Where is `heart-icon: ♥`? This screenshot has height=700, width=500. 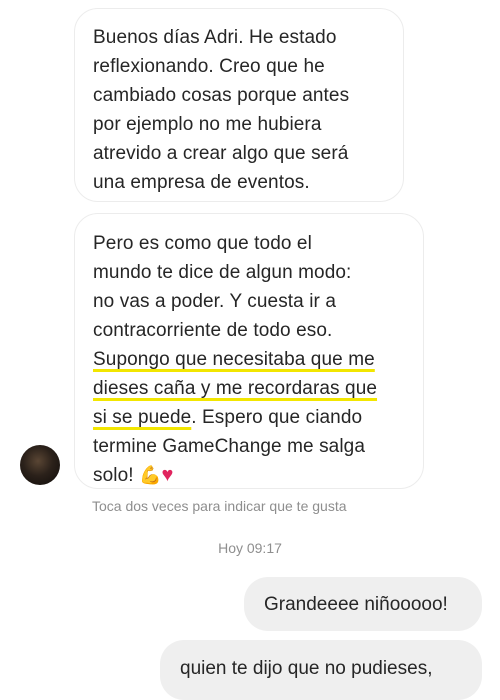
heart-icon: ♥ is located at coordinates (167, 475).